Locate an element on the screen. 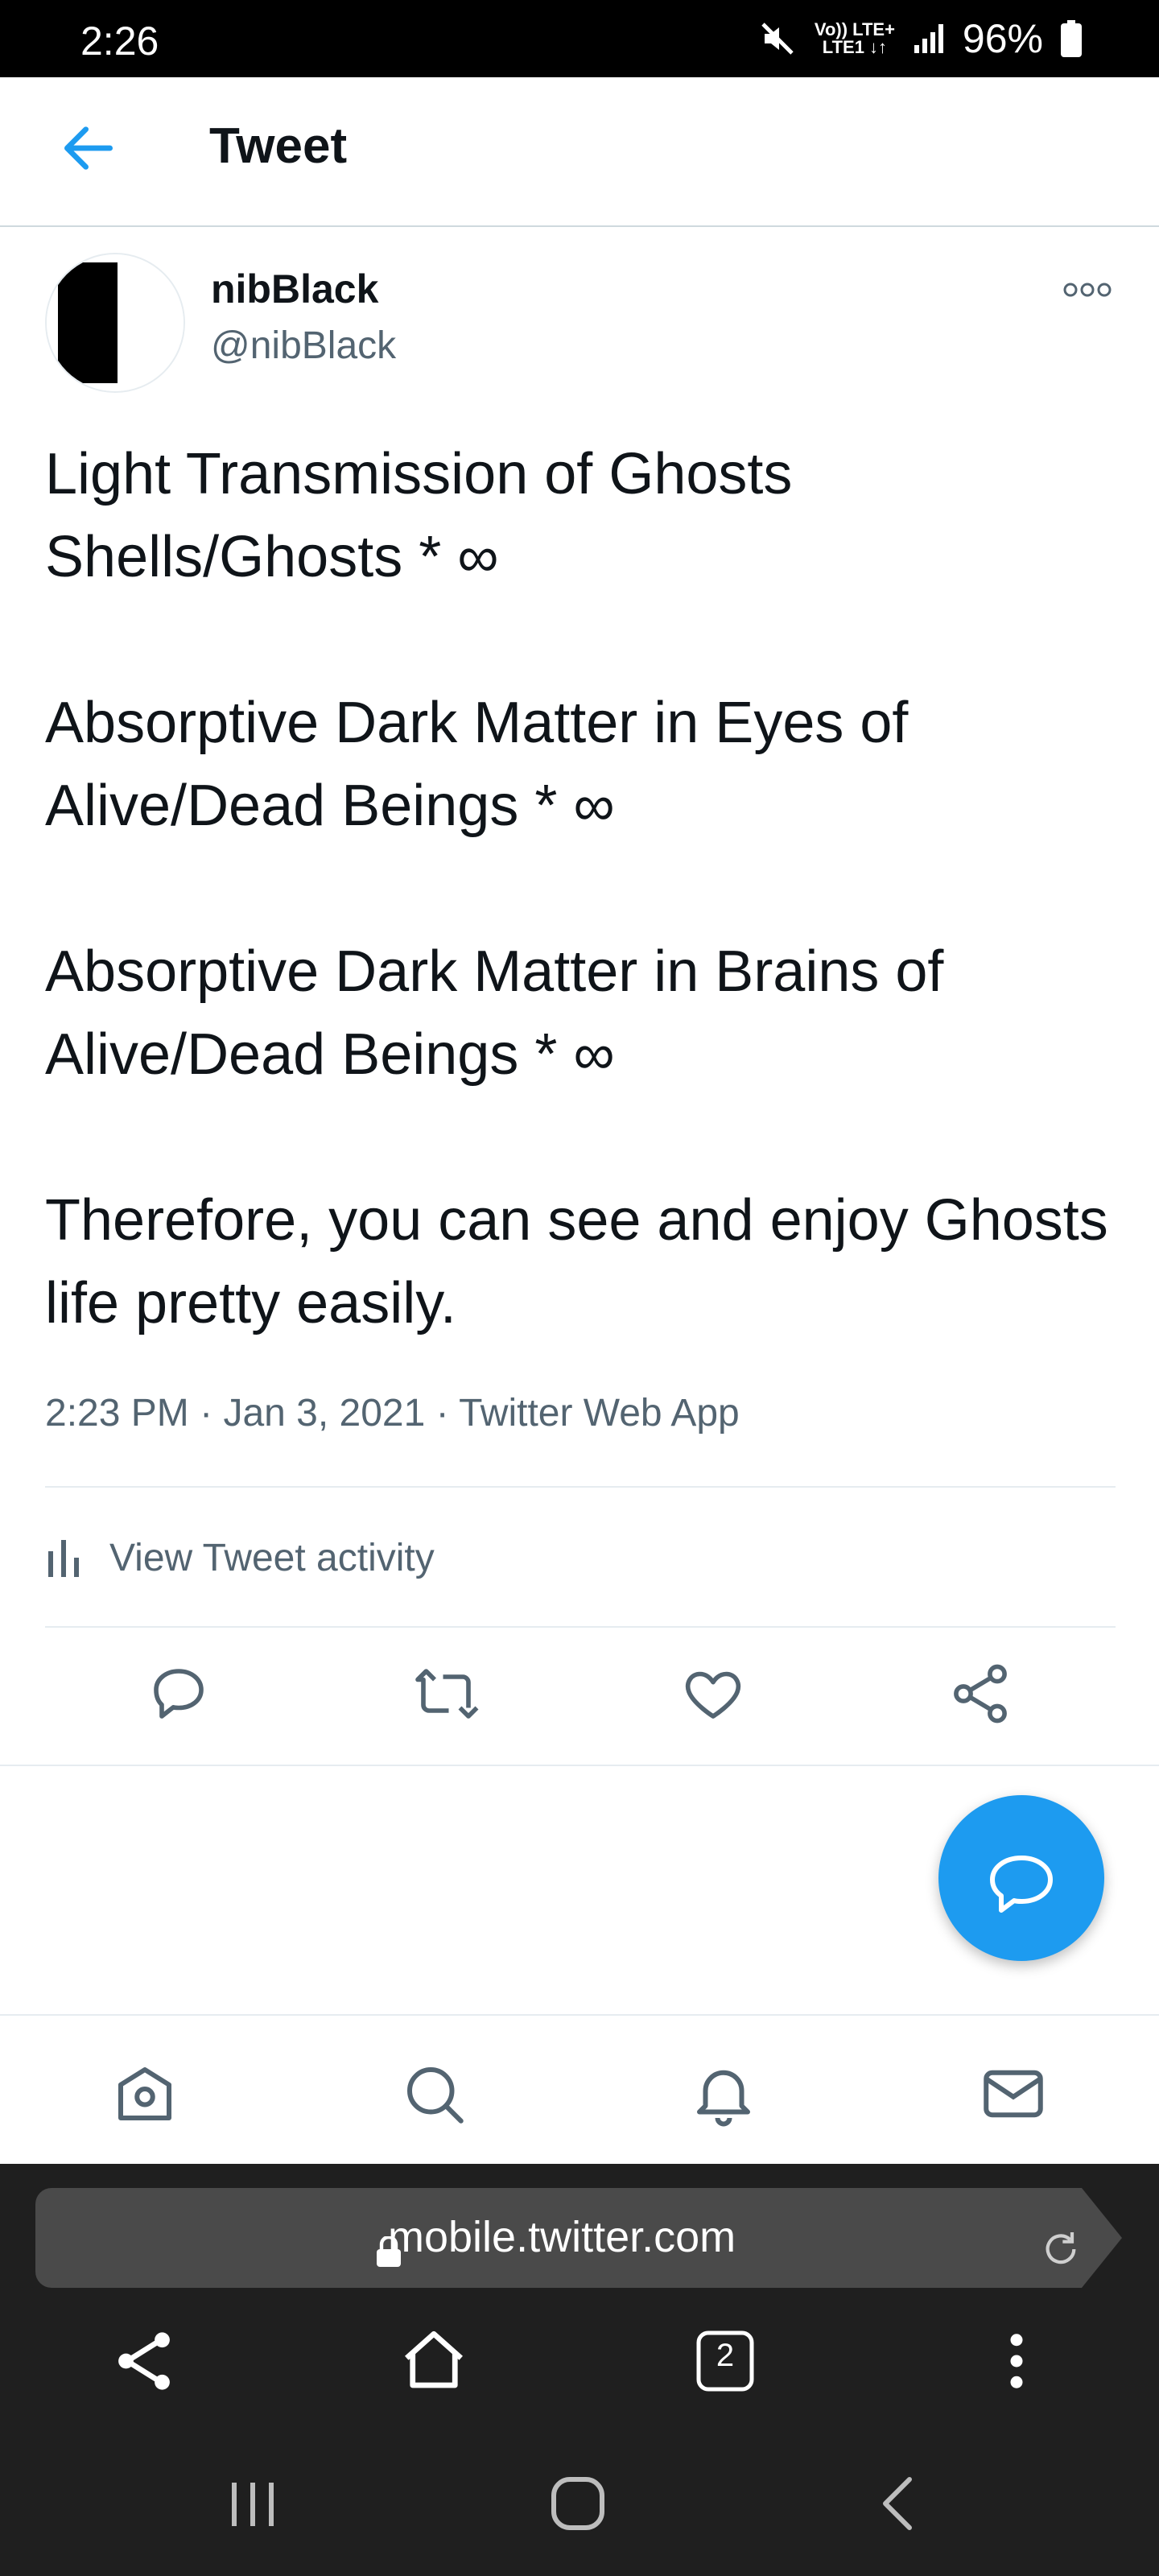 This screenshot has width=1159, height=2576. back-icon is located at coordinates (897, 2503).